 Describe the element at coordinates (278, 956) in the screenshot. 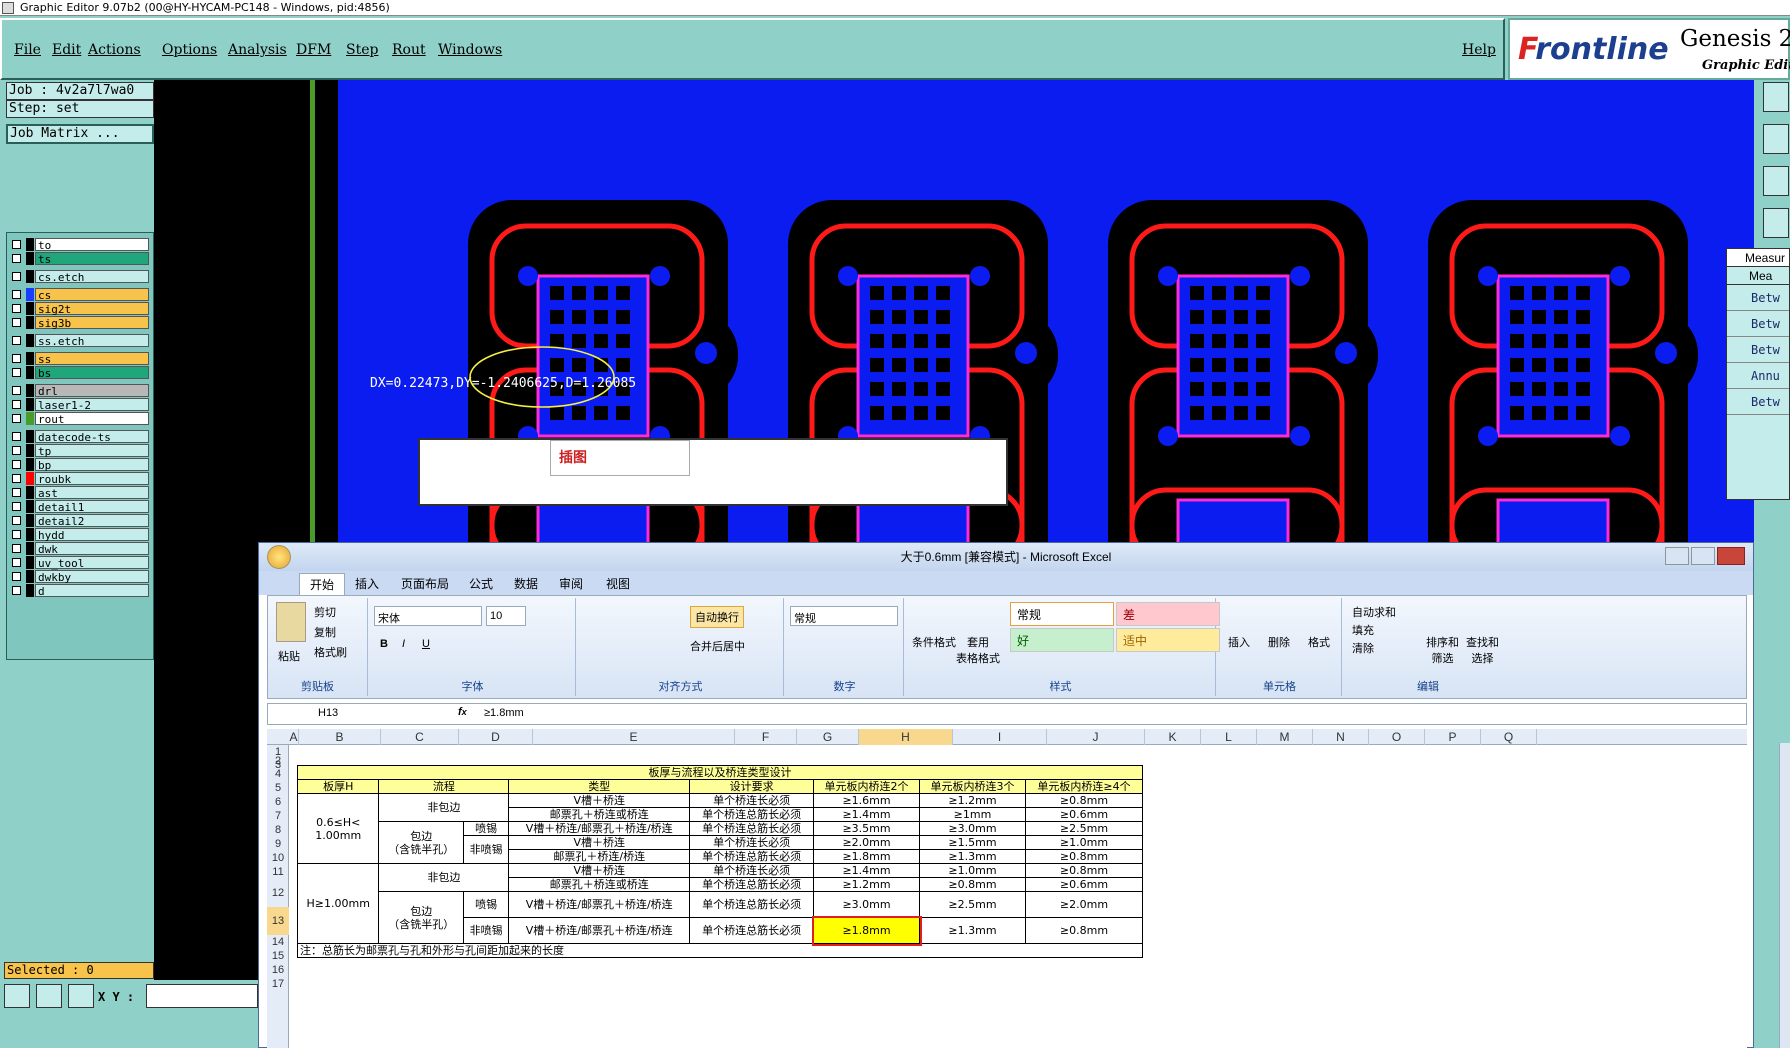

I see `row-header-15: 15` at that location.